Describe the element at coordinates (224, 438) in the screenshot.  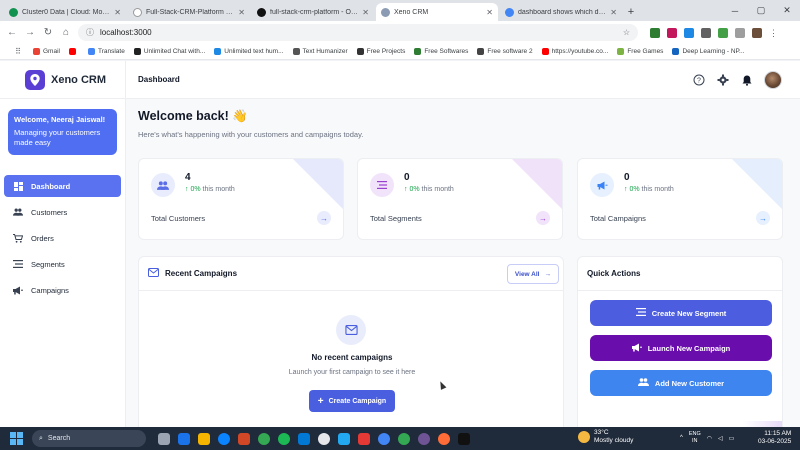
I see `cortana-icon` at that location.